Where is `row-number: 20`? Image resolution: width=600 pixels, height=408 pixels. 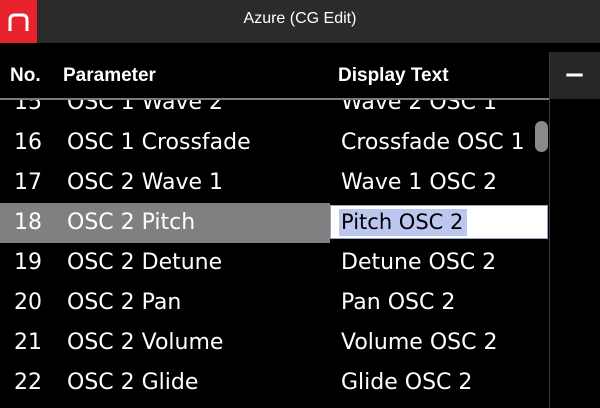 row-number: 20 is located at coordinates (28, 302).